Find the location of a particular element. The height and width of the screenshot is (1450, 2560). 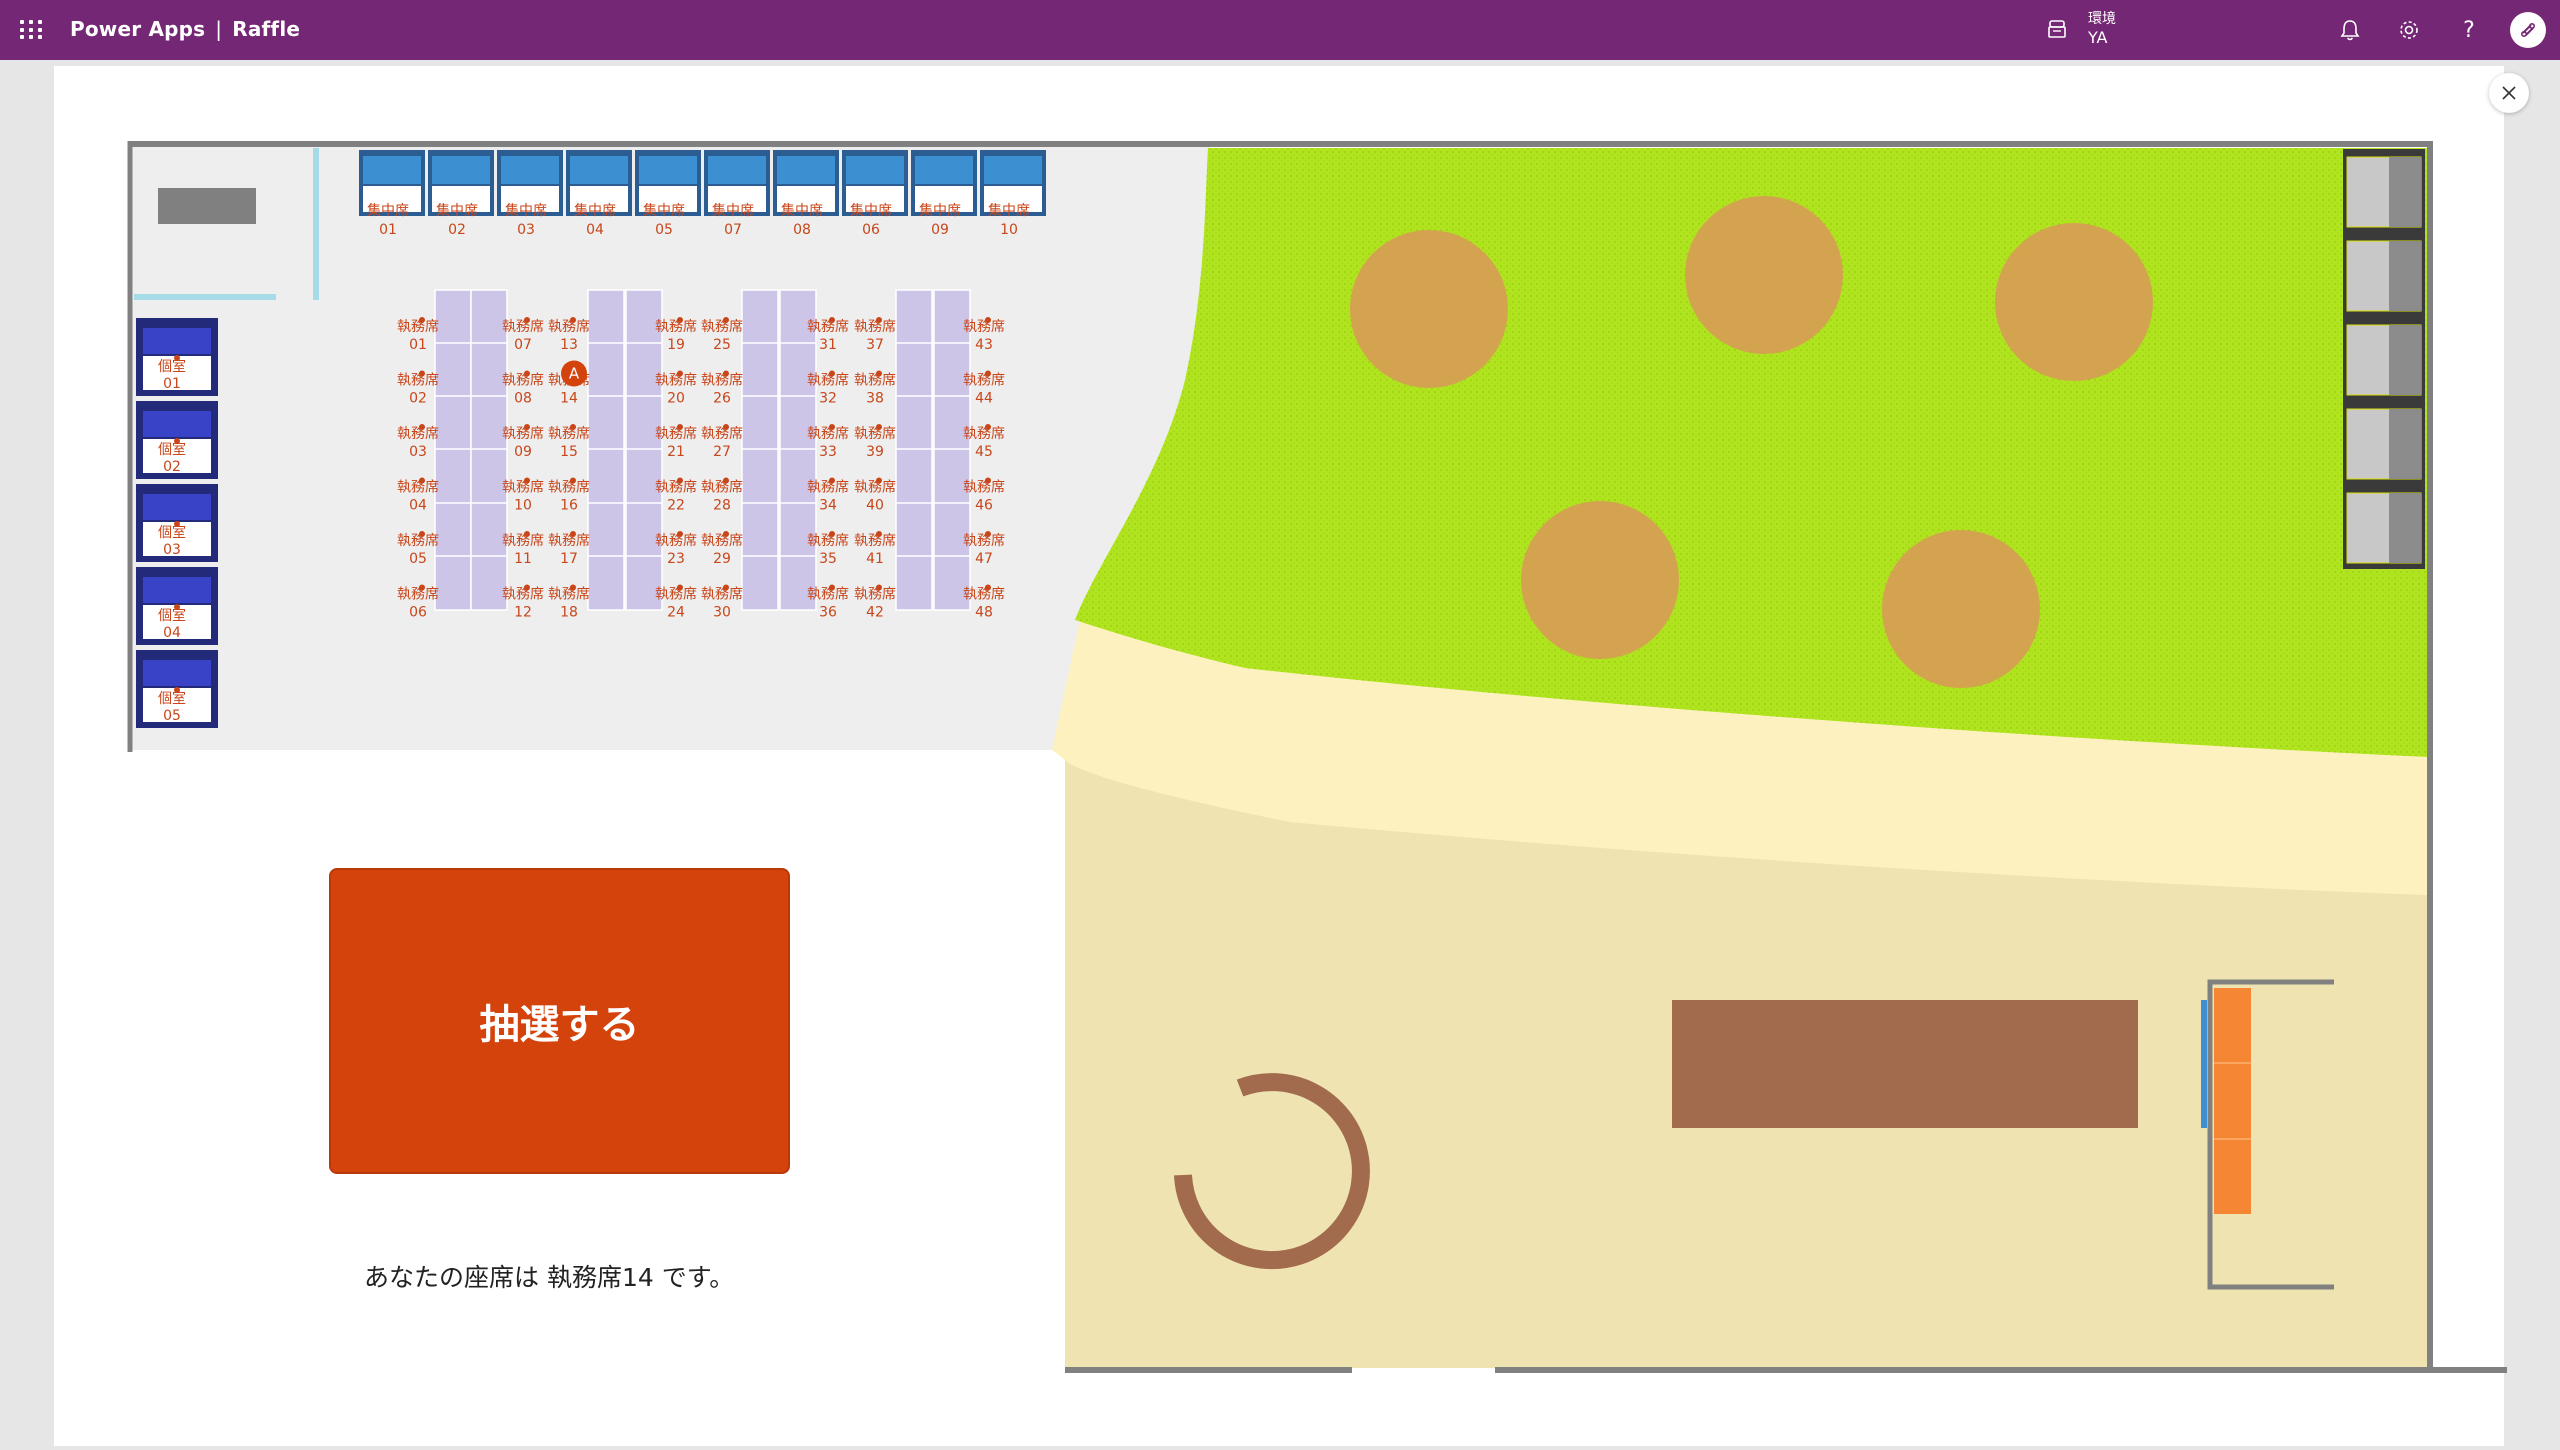

desk-seat-number: 48 is located at coordinates (984, 613).